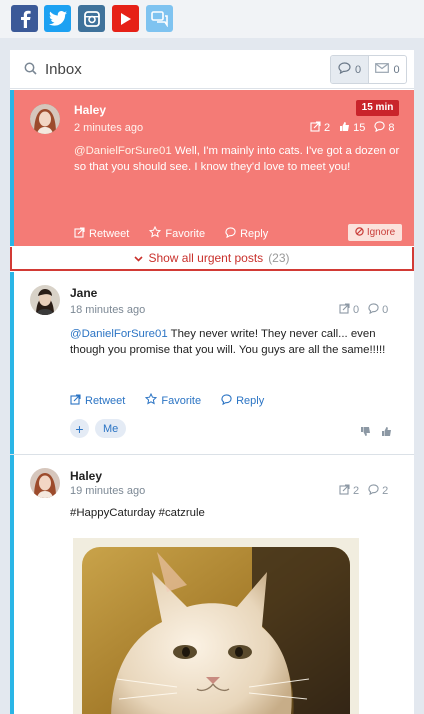  Describe the element at coordinates (108, 310) in the screenshot. I see `post-time: 18 minutes ago` at that location.